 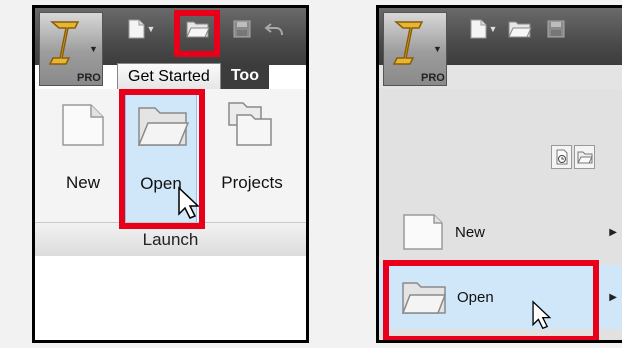 I want to click on new-button: New, so click(x=83, y=158).